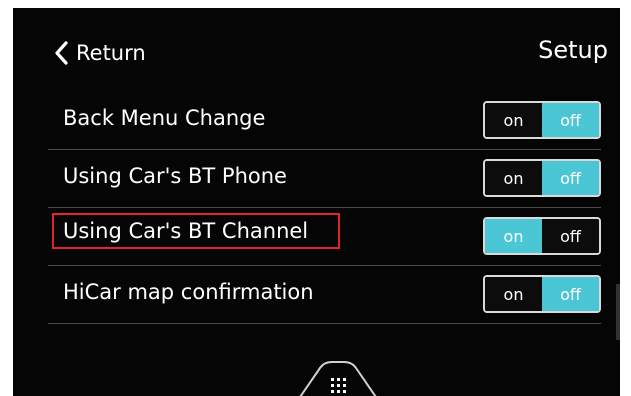 The width and height of the screenshot is (631, 396). Describe the element at coordinates (573, 50) in the screenshot. I see `page-title: Setup` at that location.